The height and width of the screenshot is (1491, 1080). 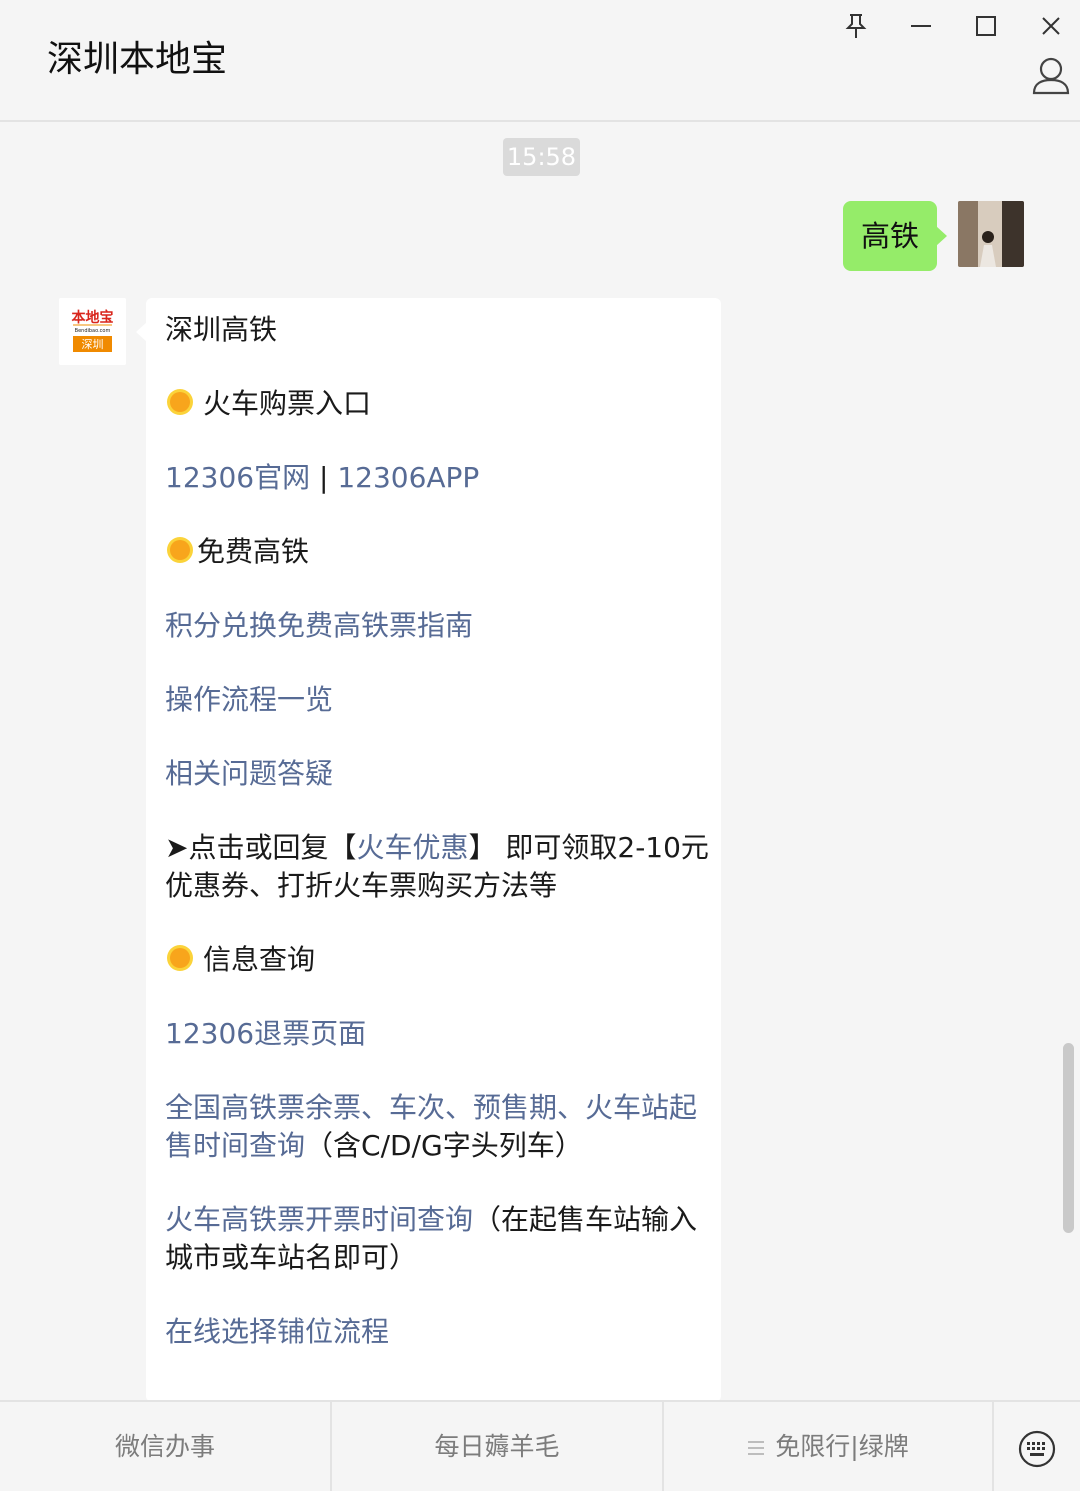 I want to click on link-train-discount: 火车优惠, so click(x=412, y=847).